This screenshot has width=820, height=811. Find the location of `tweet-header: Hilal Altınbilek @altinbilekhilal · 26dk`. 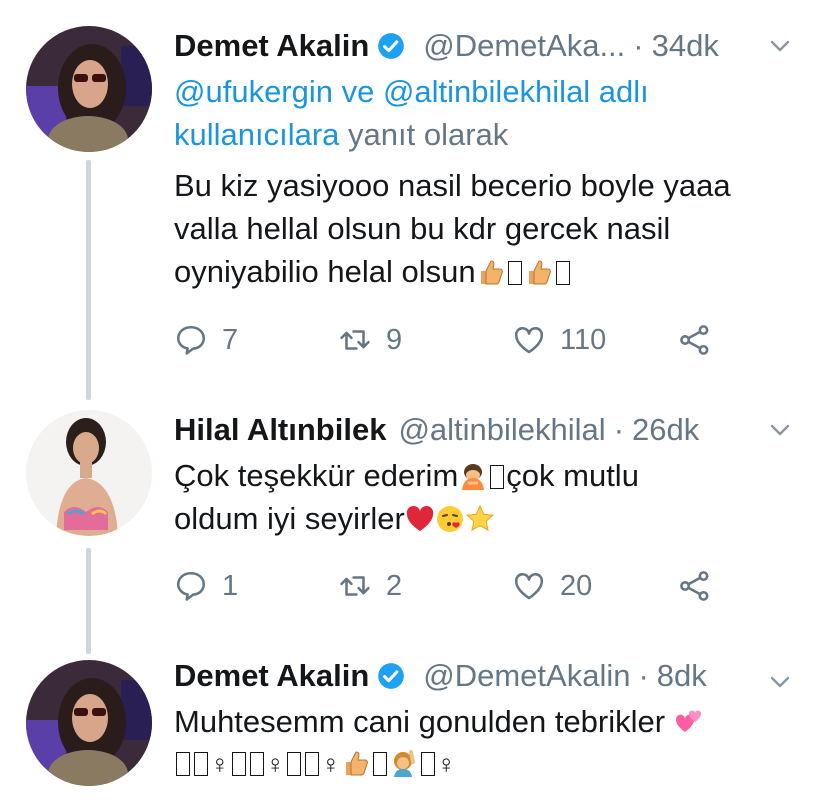

tweet-header: Hilal Altınbilek @altinbilekhilal · 26dk is located at coordinates (436, 430).